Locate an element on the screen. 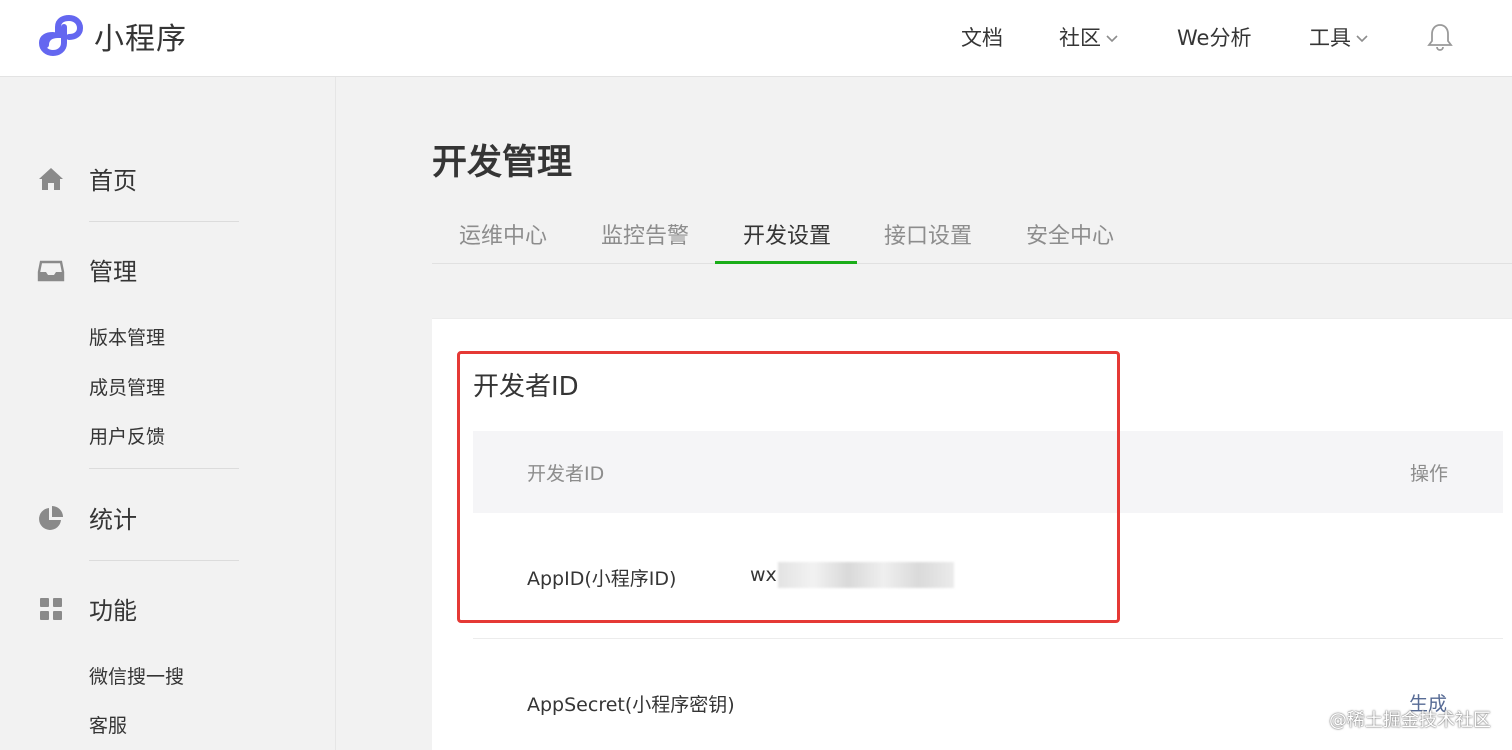 The width and height of the screenshot is (1512, 750). grid-icon is located at coordinates (51, 609).